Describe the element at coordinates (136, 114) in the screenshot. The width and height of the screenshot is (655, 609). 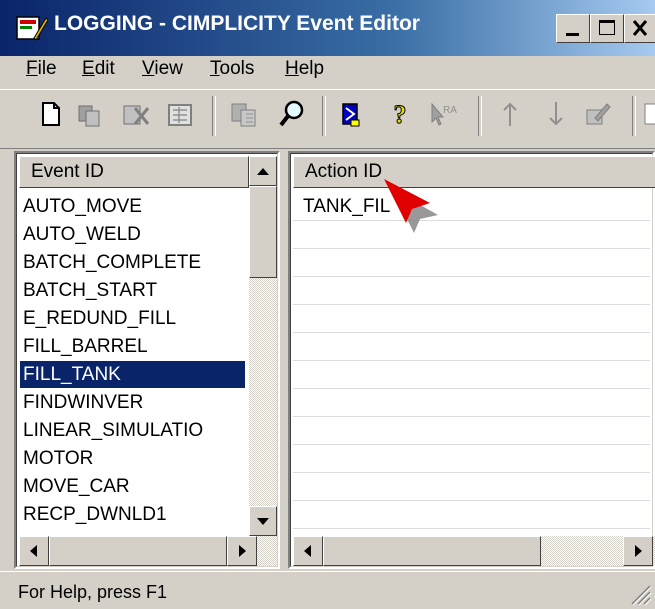
I see `delete-icon` at that location.